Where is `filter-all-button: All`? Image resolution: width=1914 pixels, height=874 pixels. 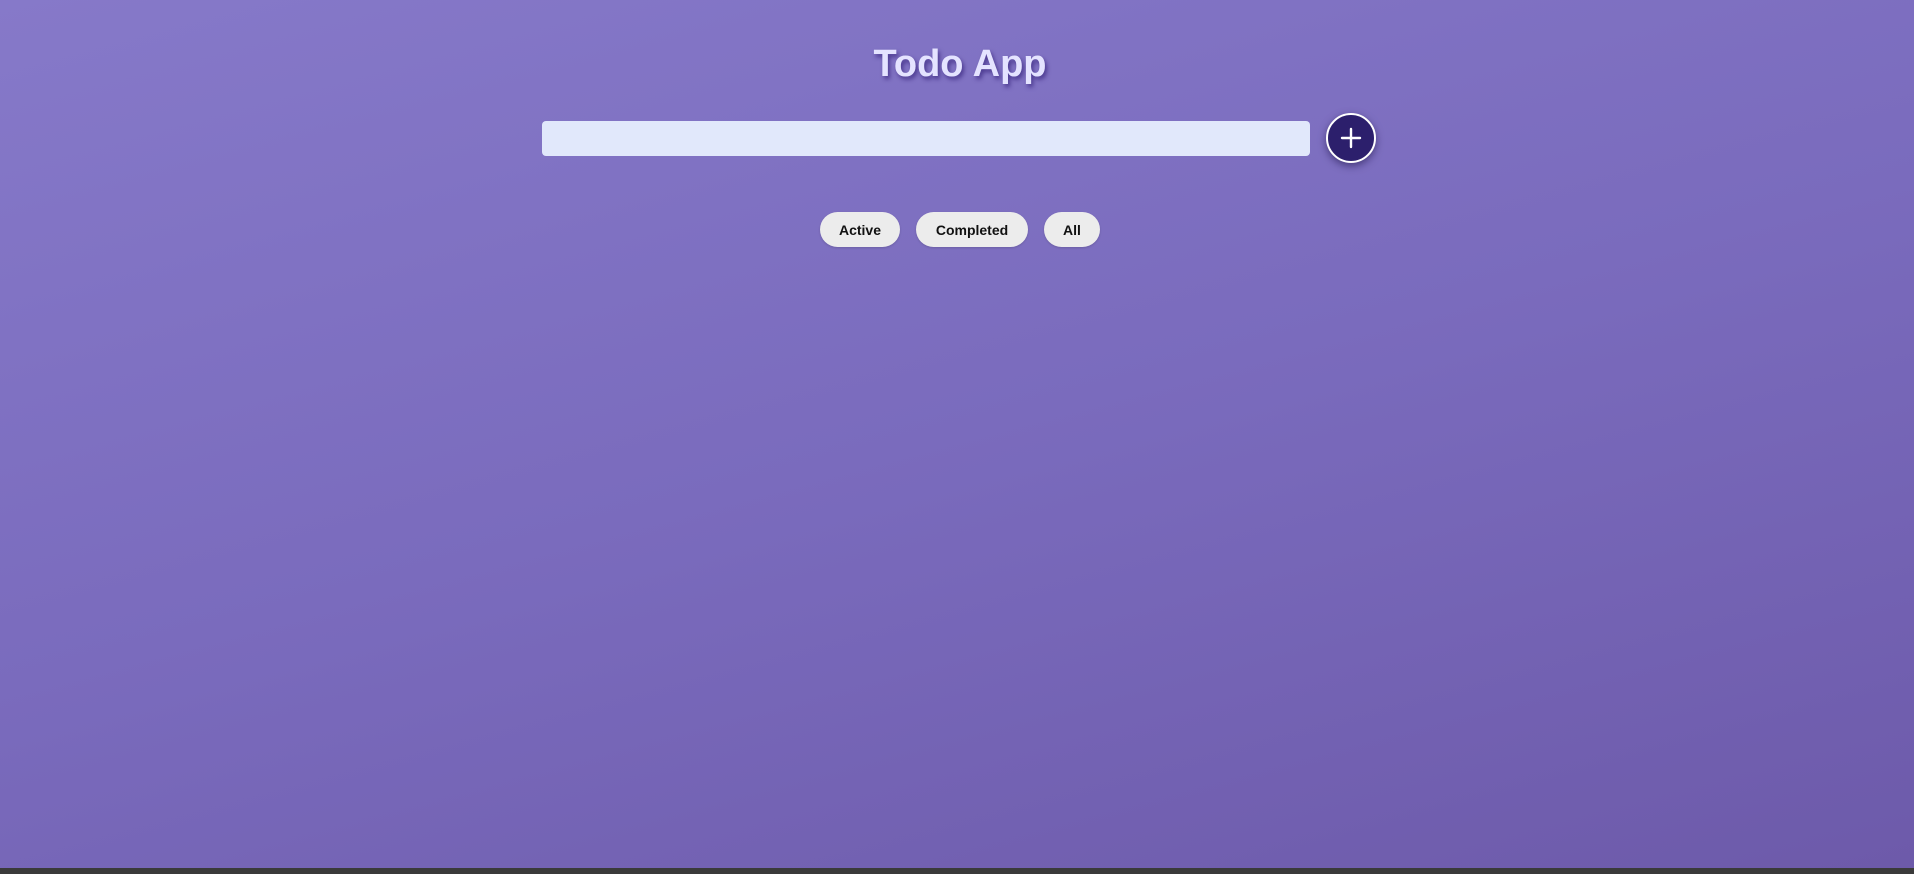
filter-all-button: All is located at coordinates (1072, 229).